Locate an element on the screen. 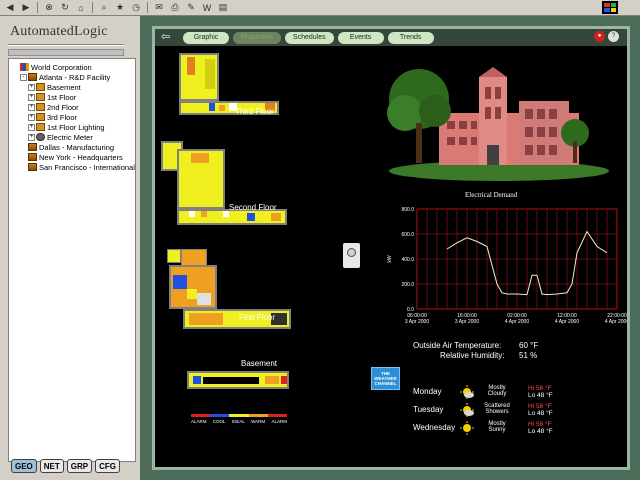 The width and height of the screenshot is (640, 480). app-logo: AutomatedLogic is located at coordinates (59, 31).